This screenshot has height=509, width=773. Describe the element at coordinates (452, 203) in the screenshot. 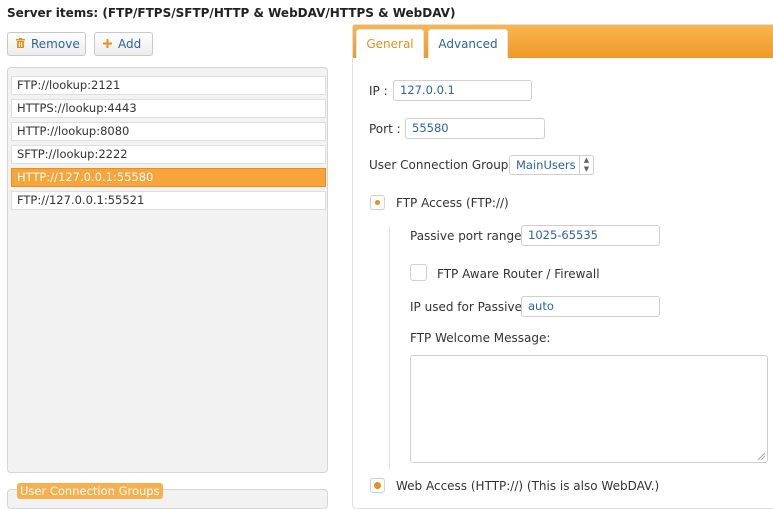

I see `ftp-access-label: FTP Access (FTP://)` at that location.